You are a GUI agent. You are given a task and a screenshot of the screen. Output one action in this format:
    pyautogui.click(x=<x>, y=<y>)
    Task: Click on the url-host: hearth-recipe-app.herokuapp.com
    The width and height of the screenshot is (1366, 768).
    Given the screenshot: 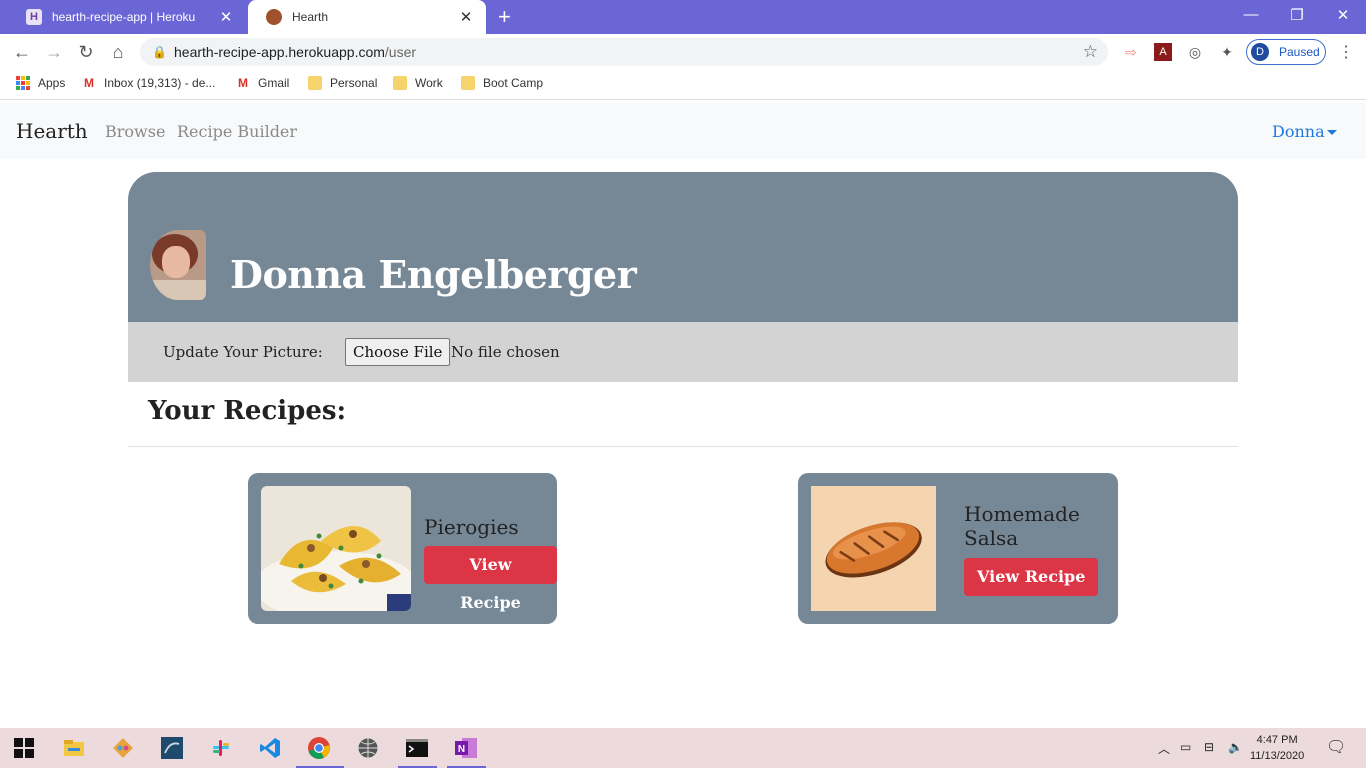 What is the action you would take?
    pyautogui.click(x=279, y=52)
    